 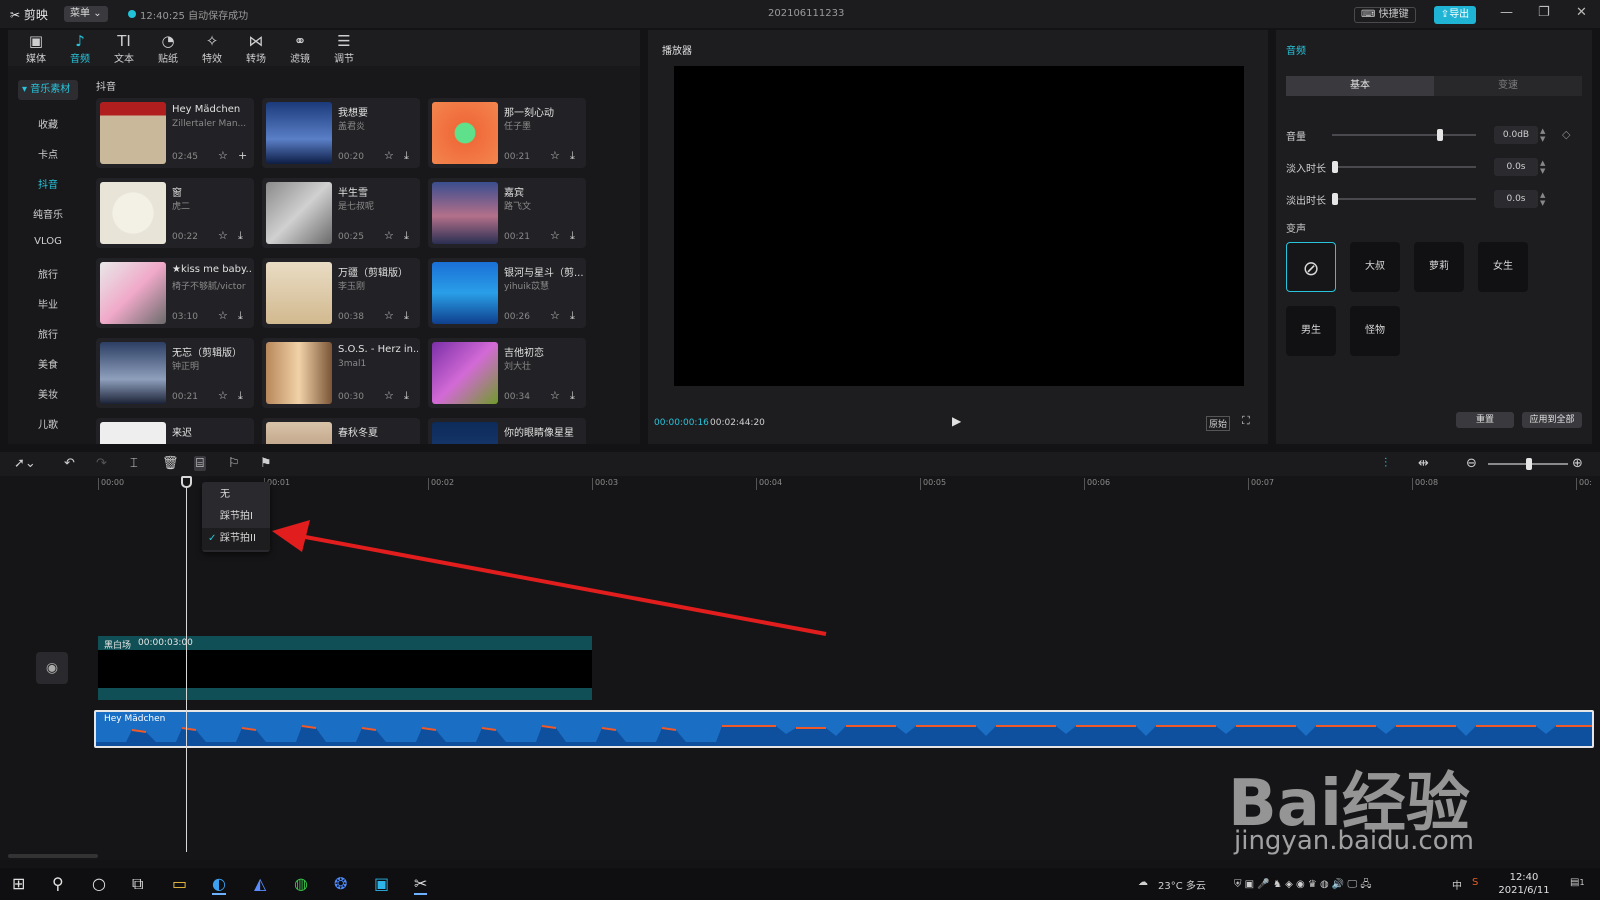 I want to click on nav-item-food: 美食, so click(x=48, y=363).